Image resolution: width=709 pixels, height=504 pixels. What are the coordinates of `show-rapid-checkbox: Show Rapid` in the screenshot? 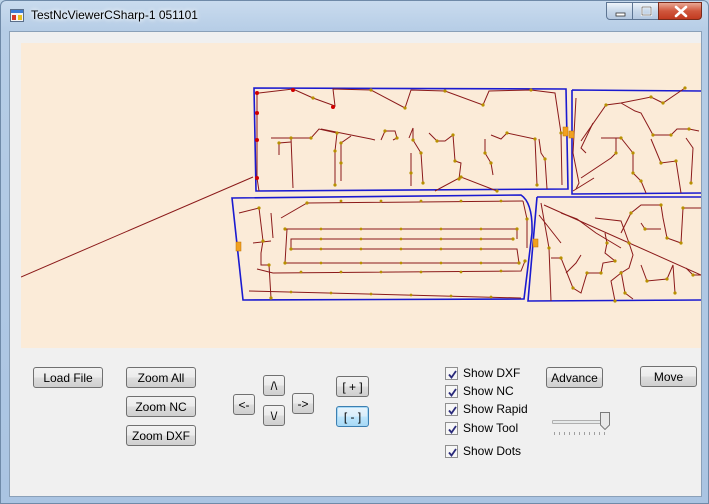 It's located at (486, 409).